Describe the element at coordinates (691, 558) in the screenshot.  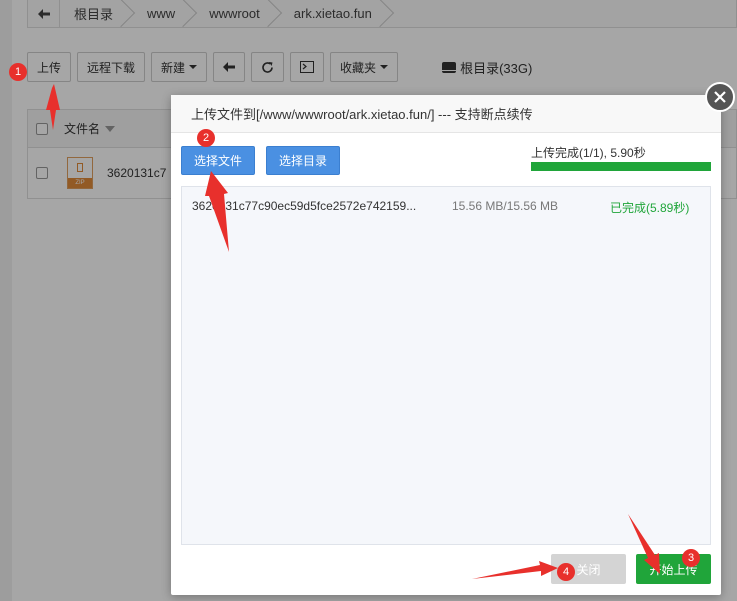
I see `annotation-badge-3: 3` at that location.